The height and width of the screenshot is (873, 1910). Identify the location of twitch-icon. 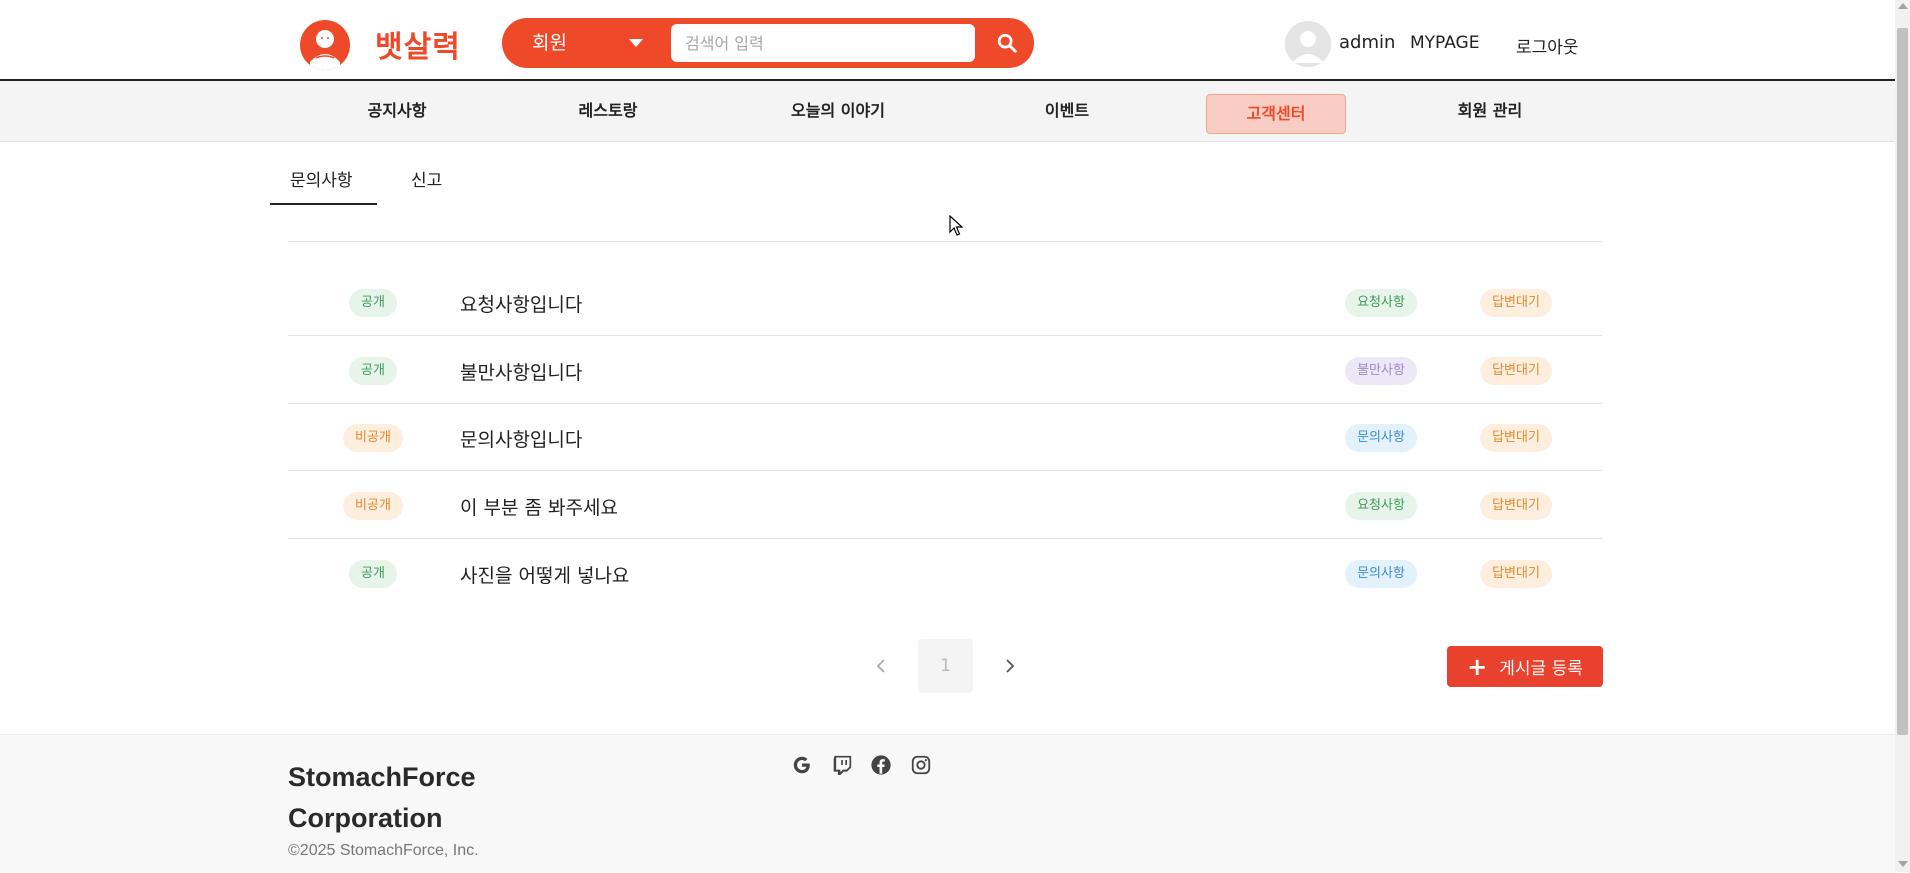
(842, 765).